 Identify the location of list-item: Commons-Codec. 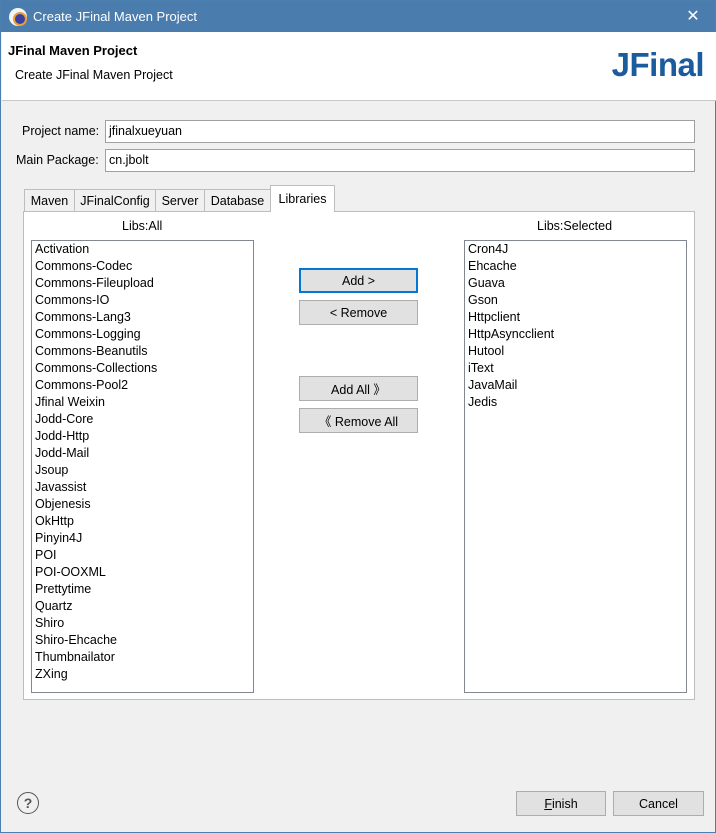
(142, 266).